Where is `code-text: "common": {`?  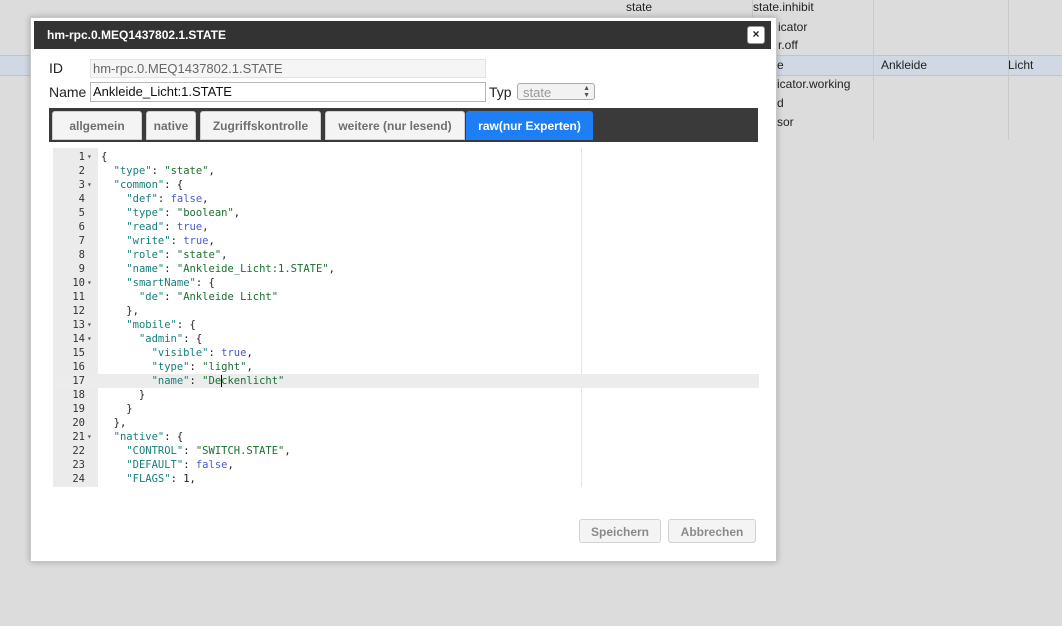 code-text: "common": { is located at coordinates (148, 185).